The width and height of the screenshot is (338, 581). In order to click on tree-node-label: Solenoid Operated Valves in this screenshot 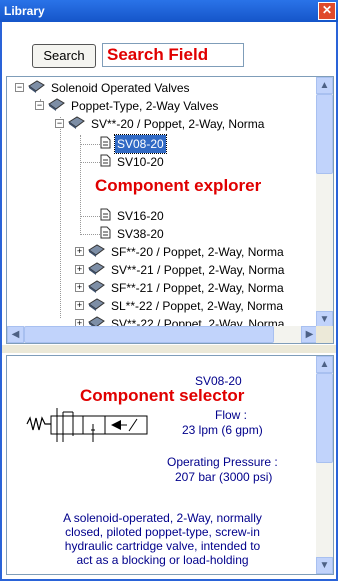, I will do `click(120, 88)`.